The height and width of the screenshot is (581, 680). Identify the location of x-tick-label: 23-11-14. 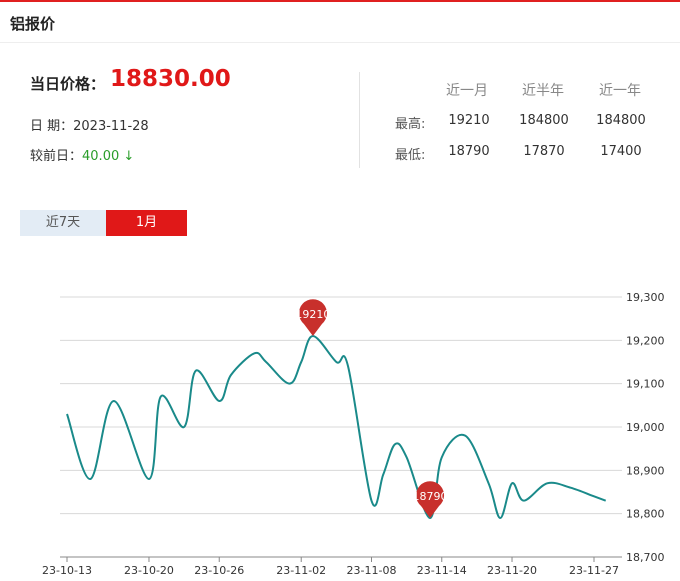
(442, 570).